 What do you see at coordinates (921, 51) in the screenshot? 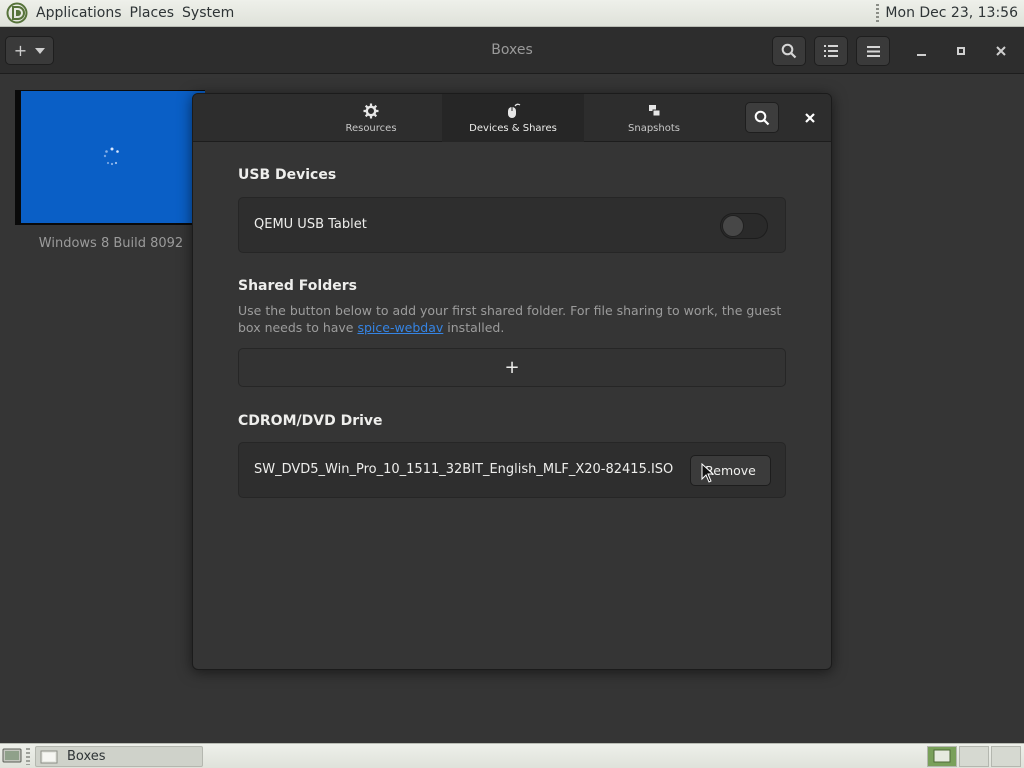
I see `minimize-button` at bounding box center [921, 51].